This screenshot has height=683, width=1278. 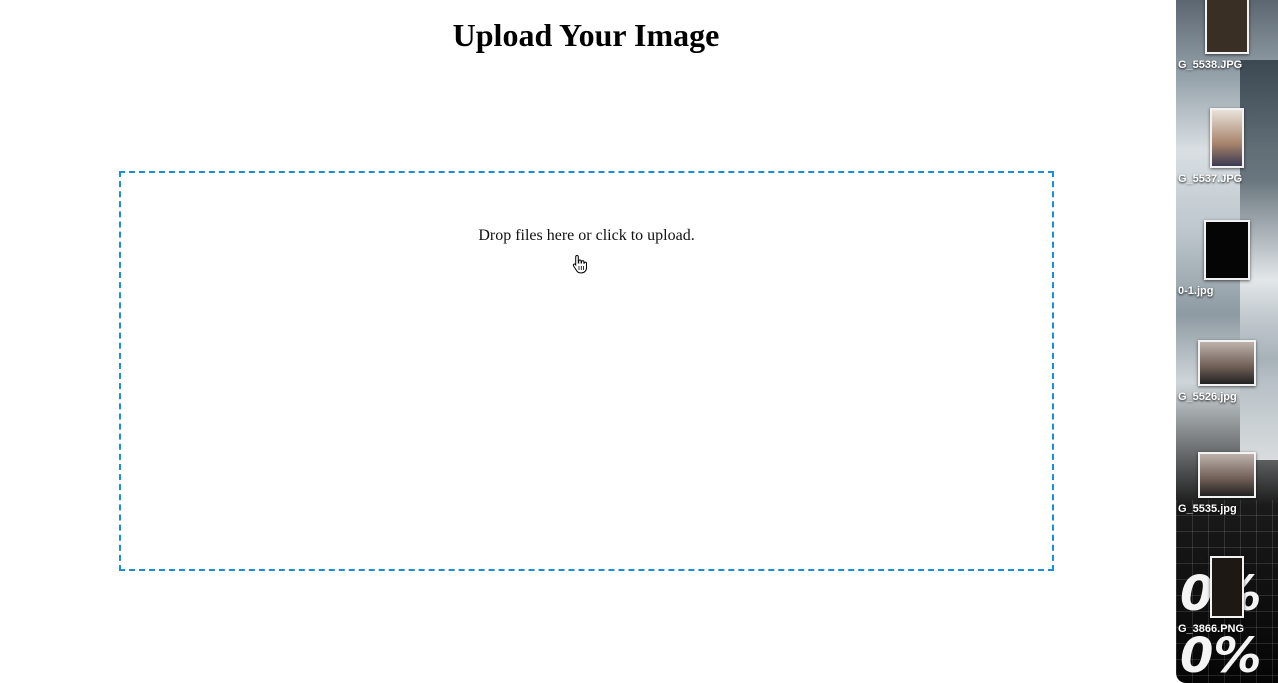 I want to click on desktop-file-icon: G_3866.PNG, so click(x=1227, y=595).